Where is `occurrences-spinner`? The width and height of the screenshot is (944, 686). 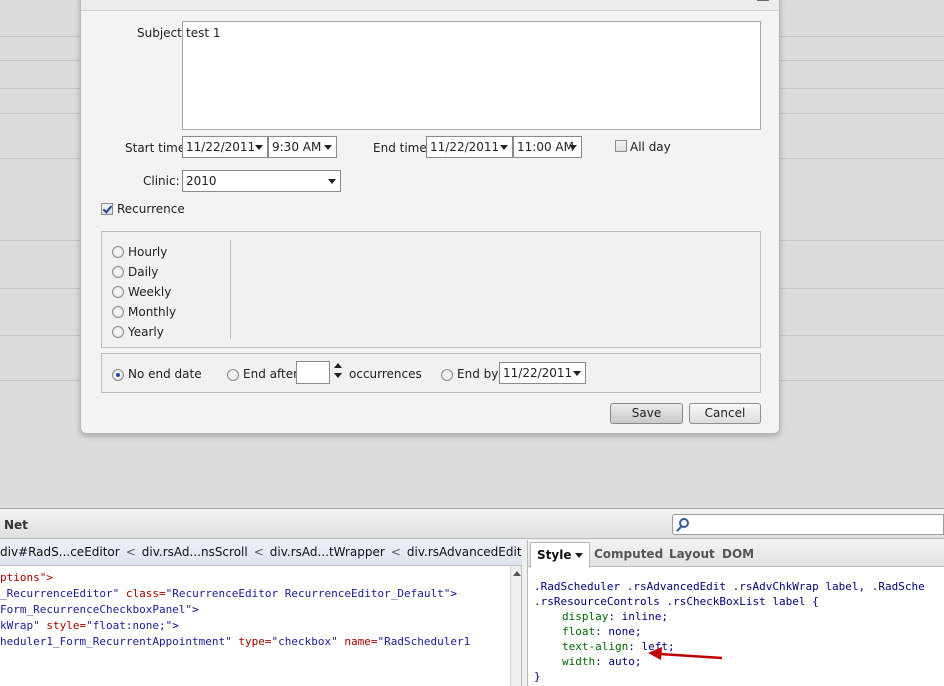
occurrences-spinner is located at coordinates (338, 372).